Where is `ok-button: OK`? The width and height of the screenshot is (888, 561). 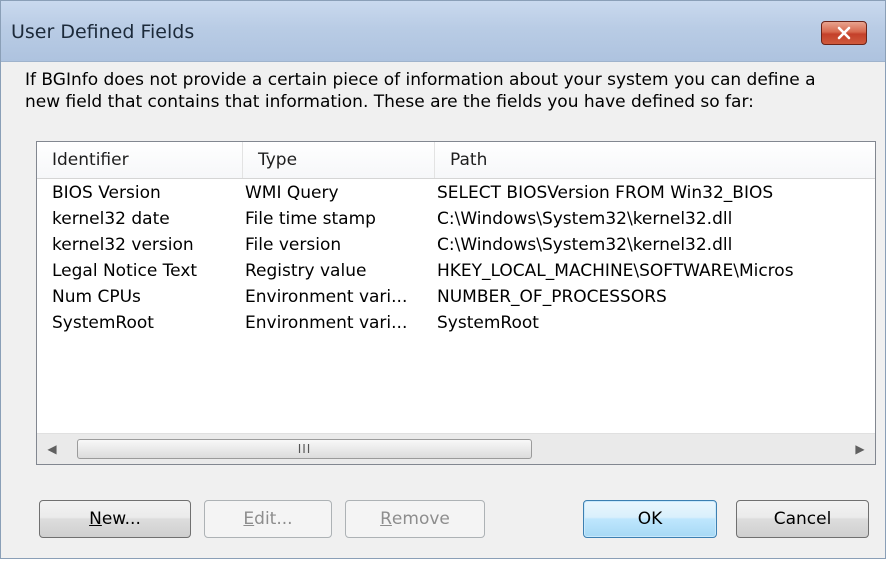
ok-button: OK is located at coordinates (650, 519).